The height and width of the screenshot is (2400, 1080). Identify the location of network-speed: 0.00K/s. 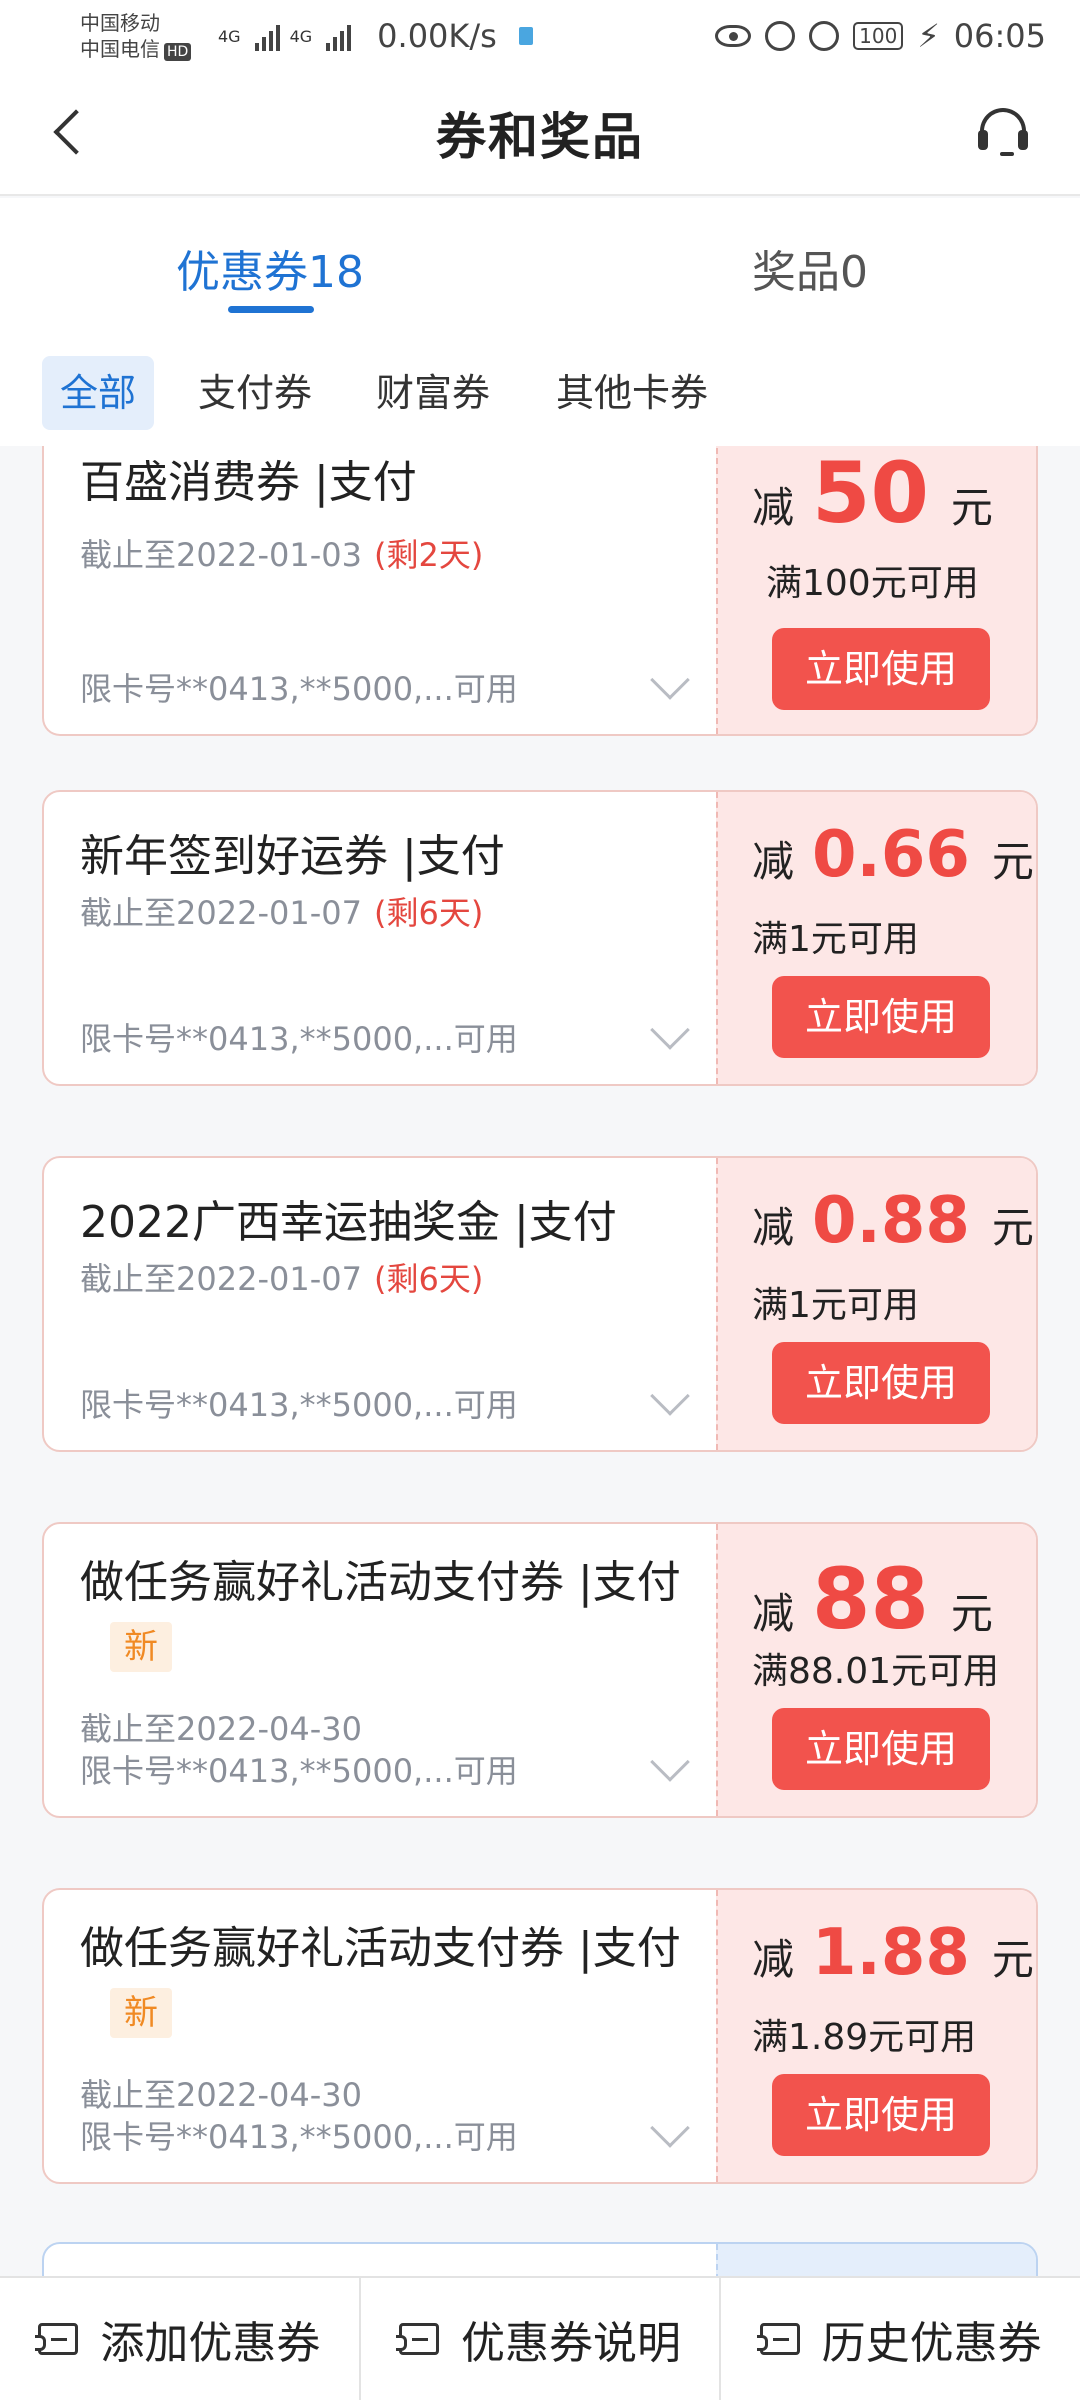
(437, 36).